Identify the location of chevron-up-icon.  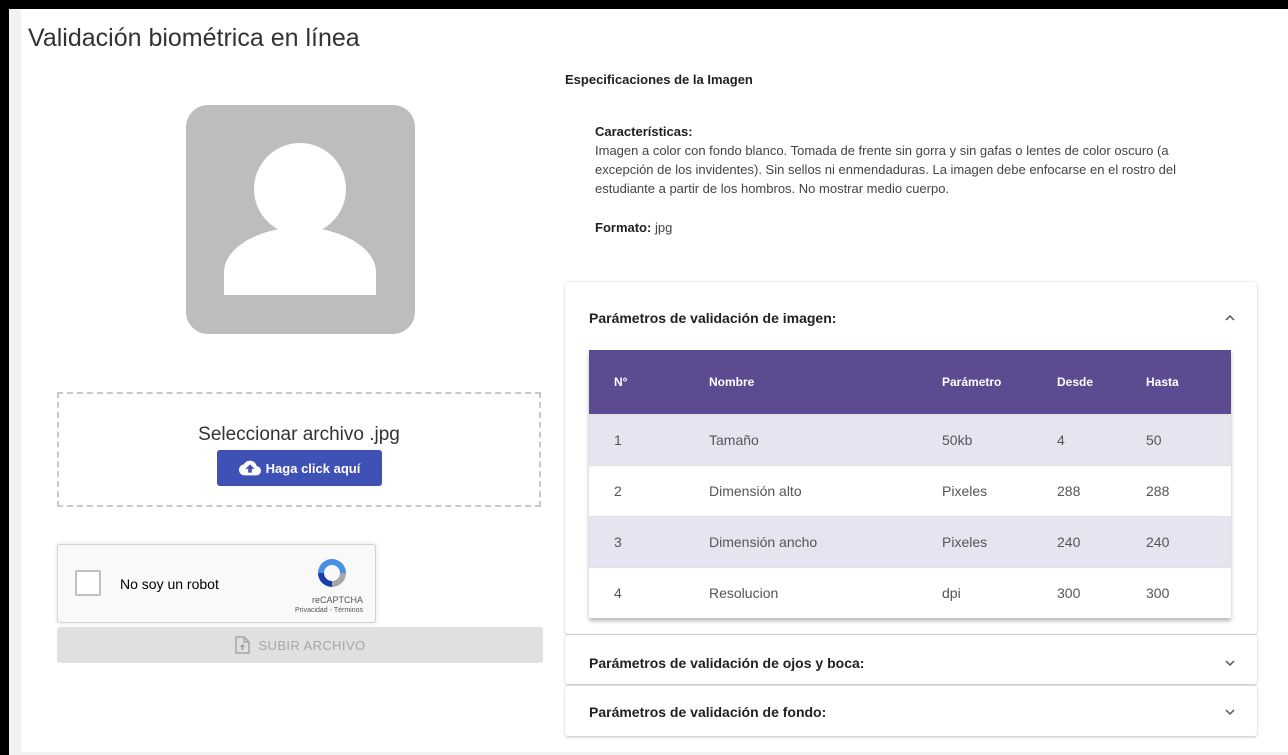
(1230, 318).